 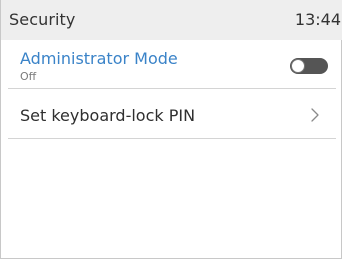 I want to click on administrator-mode-label: Administrator Mode, so click(x=99, y=58).